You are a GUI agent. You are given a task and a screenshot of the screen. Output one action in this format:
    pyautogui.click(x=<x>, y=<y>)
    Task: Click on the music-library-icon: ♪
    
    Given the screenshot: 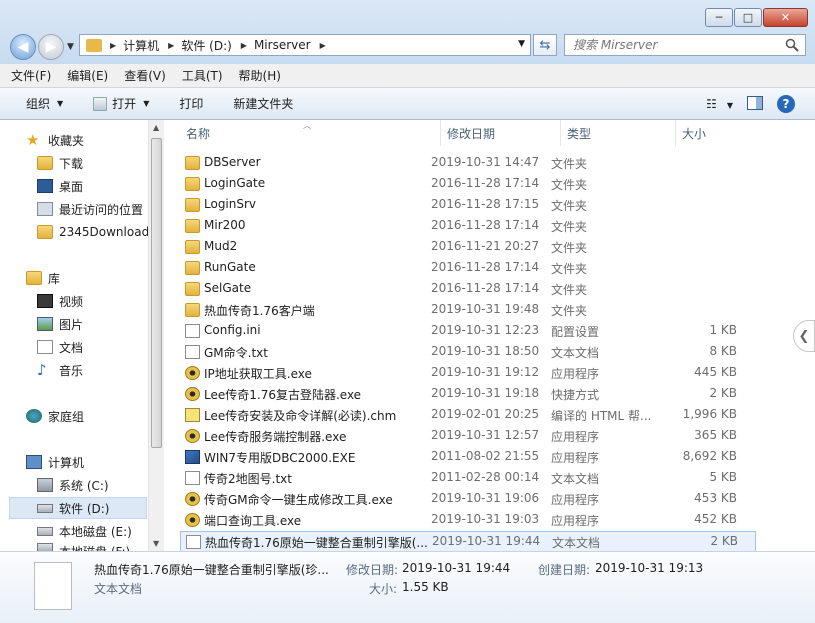 What is the action you would take?
    pyautogui.click(x=42, y=370)
    